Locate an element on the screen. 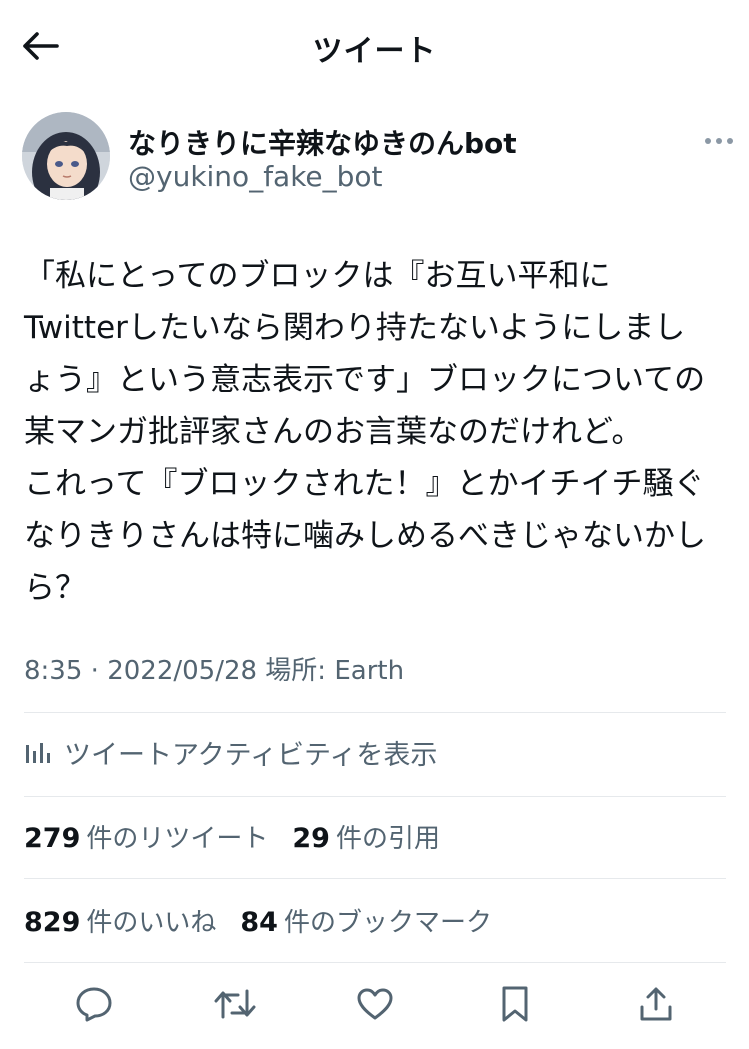  tweet-time: 8:35 is located at coordinates (53, 671).